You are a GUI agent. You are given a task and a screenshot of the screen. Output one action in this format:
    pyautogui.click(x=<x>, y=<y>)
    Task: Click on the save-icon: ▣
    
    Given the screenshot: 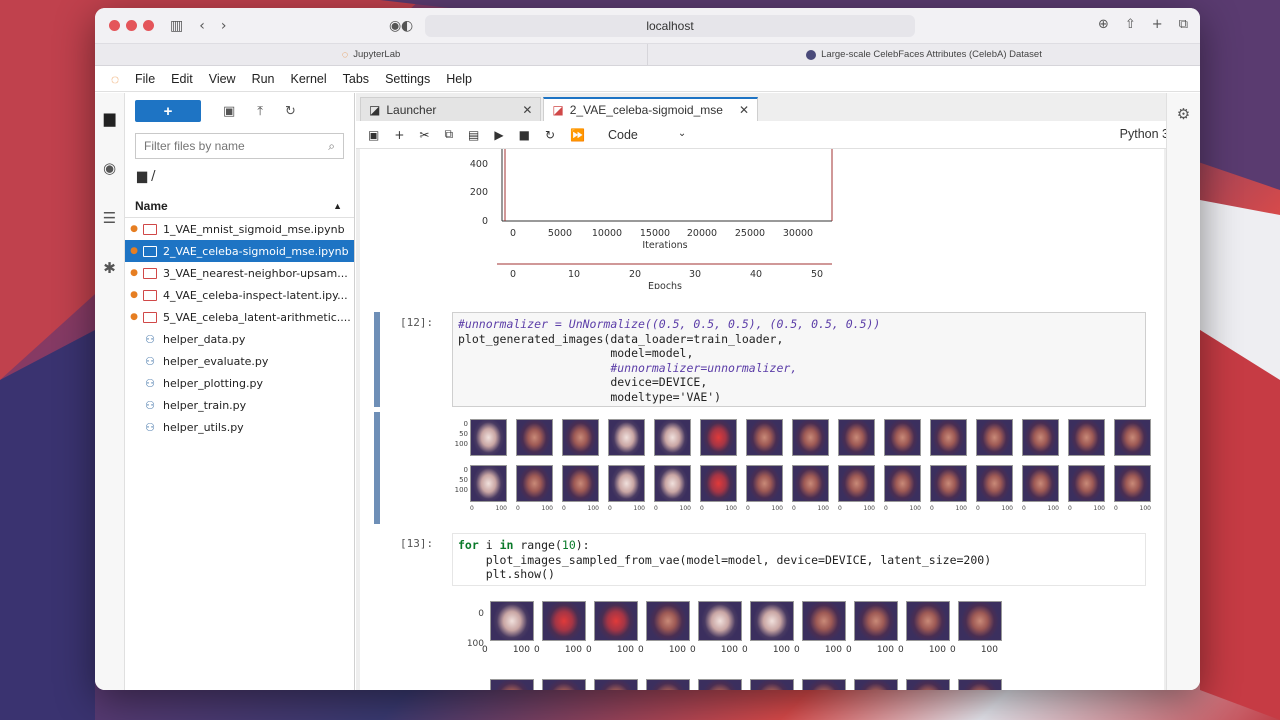 What is the action you would take?
    pyautogui.click(x=373, y=135)
    